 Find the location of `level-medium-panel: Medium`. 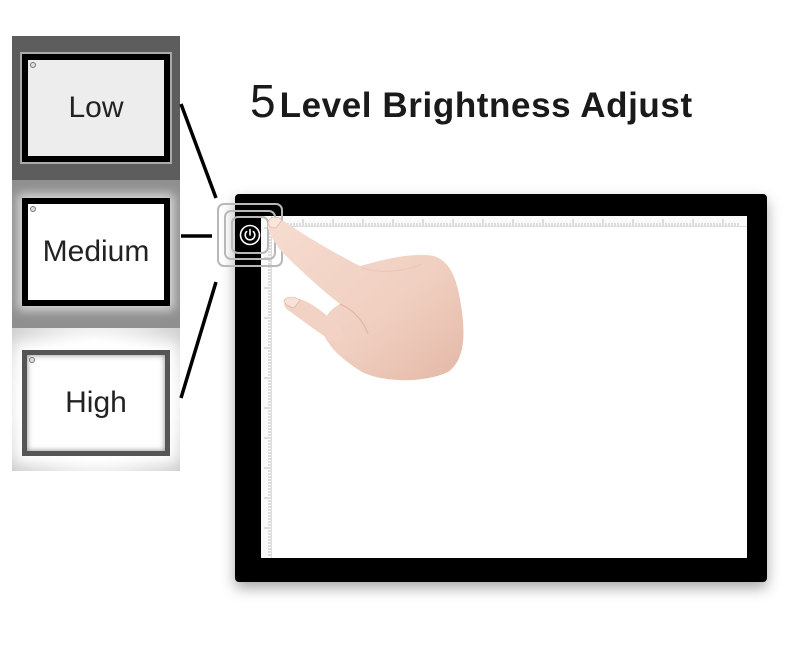

level-medium-panel: Medium is located at coordinates (96, 254).